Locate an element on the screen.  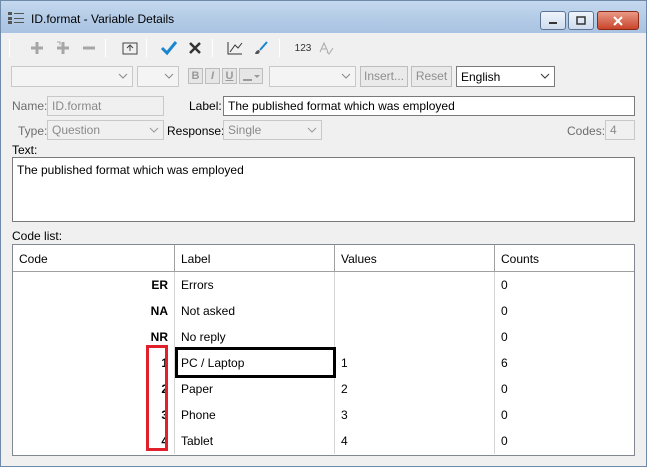
table-row: NR No reply 0 is located at coordinates (323, 337).